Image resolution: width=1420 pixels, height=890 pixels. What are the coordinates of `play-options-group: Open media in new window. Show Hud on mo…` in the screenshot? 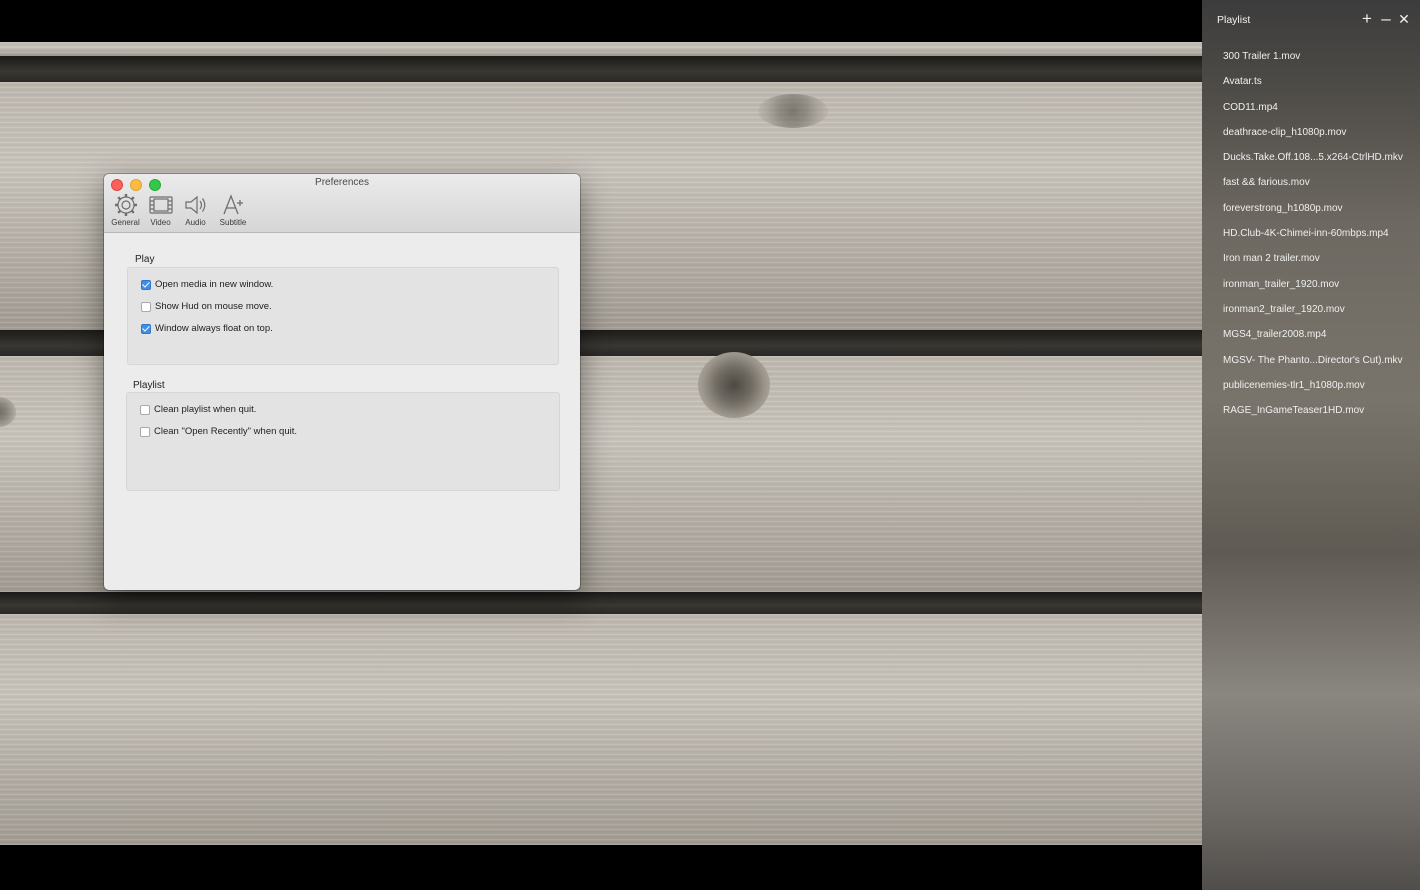 It's located at (343, 316).